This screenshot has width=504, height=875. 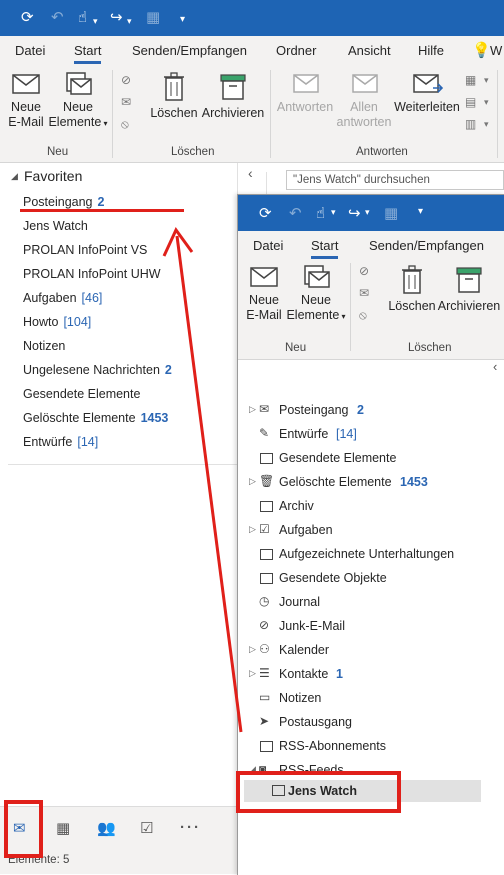 I want to click on annotation-box-selected-folder, so click(x=318, y=792).